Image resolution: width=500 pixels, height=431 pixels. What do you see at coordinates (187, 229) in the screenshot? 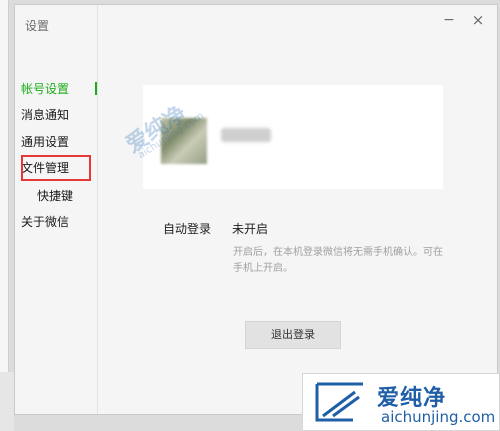
I see `auto-login-label: 自动登录` at bounding box center [187, 229].